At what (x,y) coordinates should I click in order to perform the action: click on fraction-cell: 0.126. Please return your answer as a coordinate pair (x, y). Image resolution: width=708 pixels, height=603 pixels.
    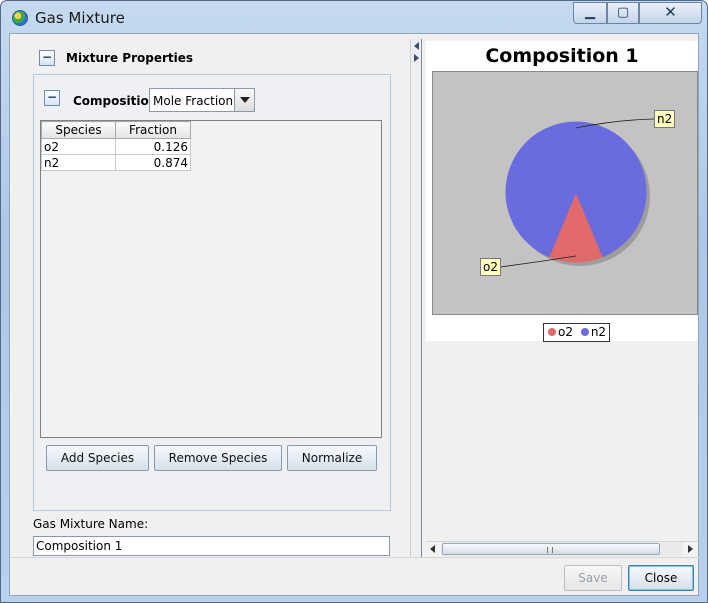
    Looking at the image, I should click on (153, 146).